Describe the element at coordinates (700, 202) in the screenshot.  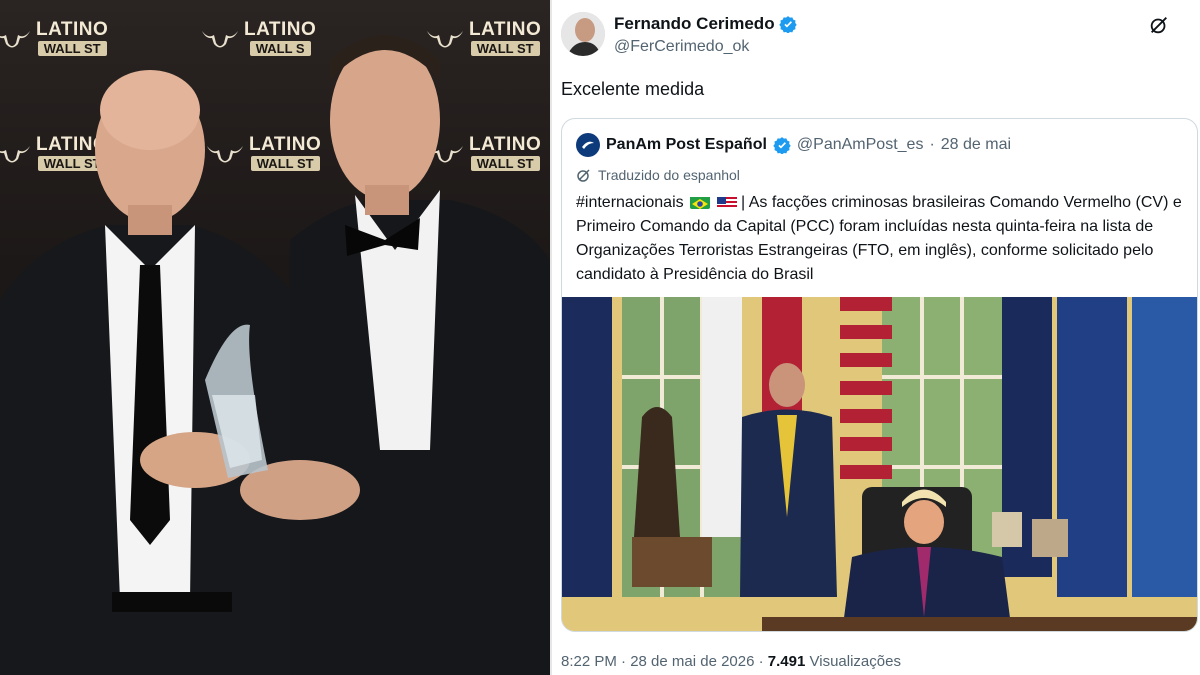
I see `brazil-flag-icon` at that location.